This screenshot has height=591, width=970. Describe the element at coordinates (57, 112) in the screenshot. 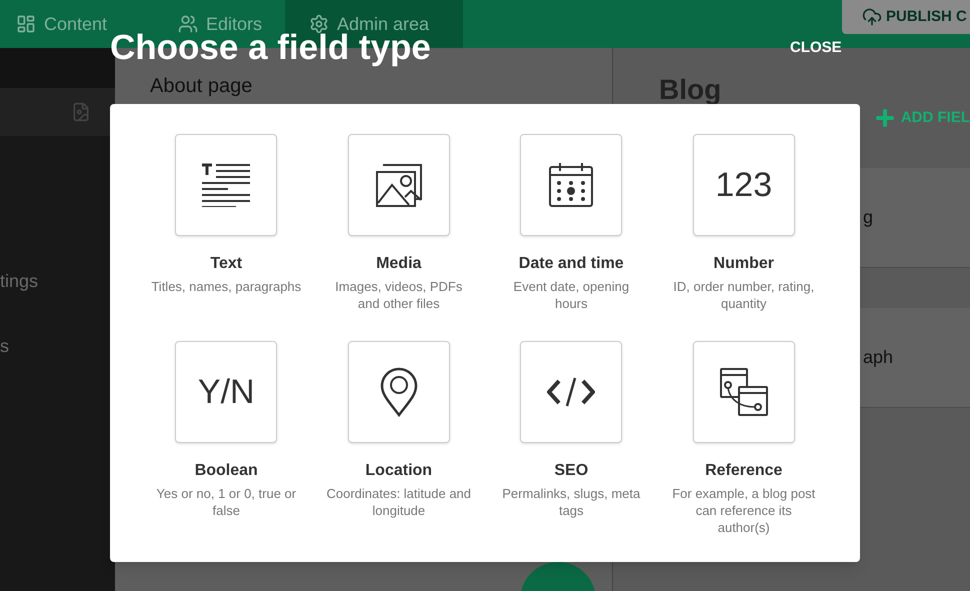

I see `sidebar-row` at that location.